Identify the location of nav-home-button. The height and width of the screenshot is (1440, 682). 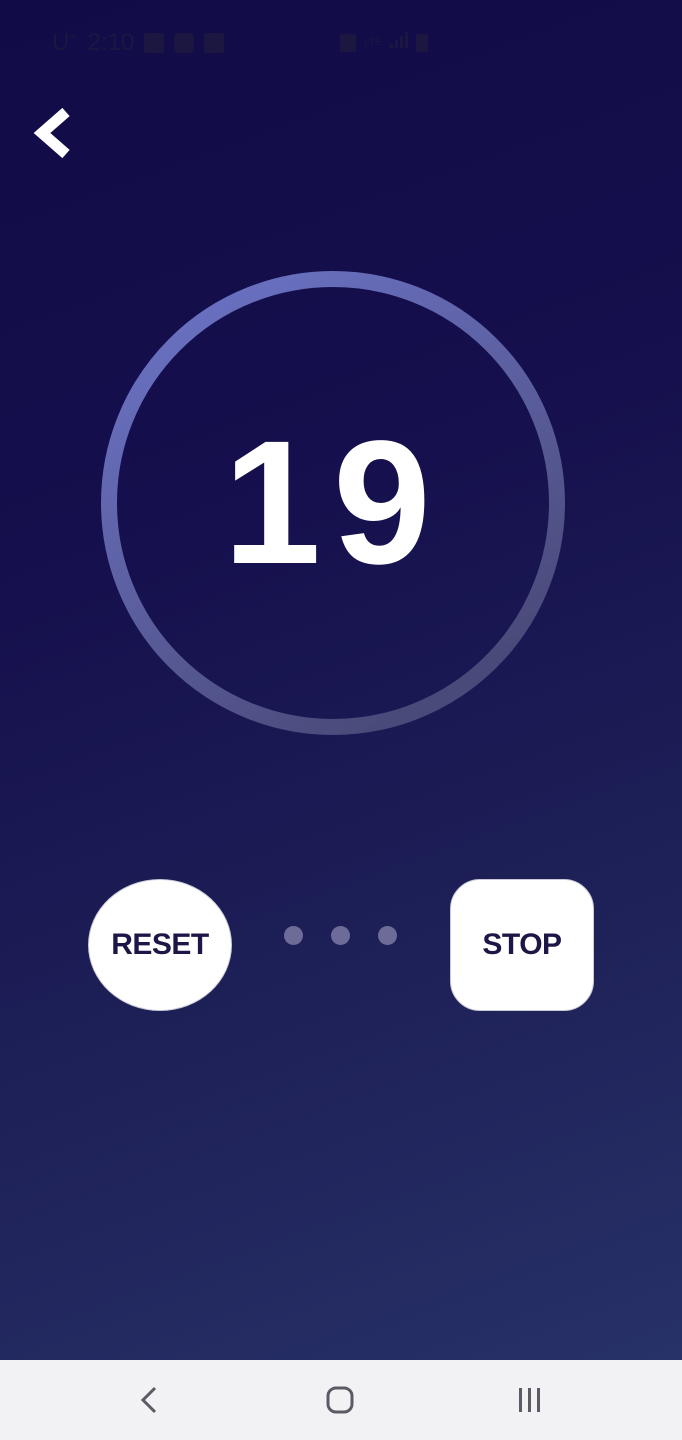
(340, 1400).